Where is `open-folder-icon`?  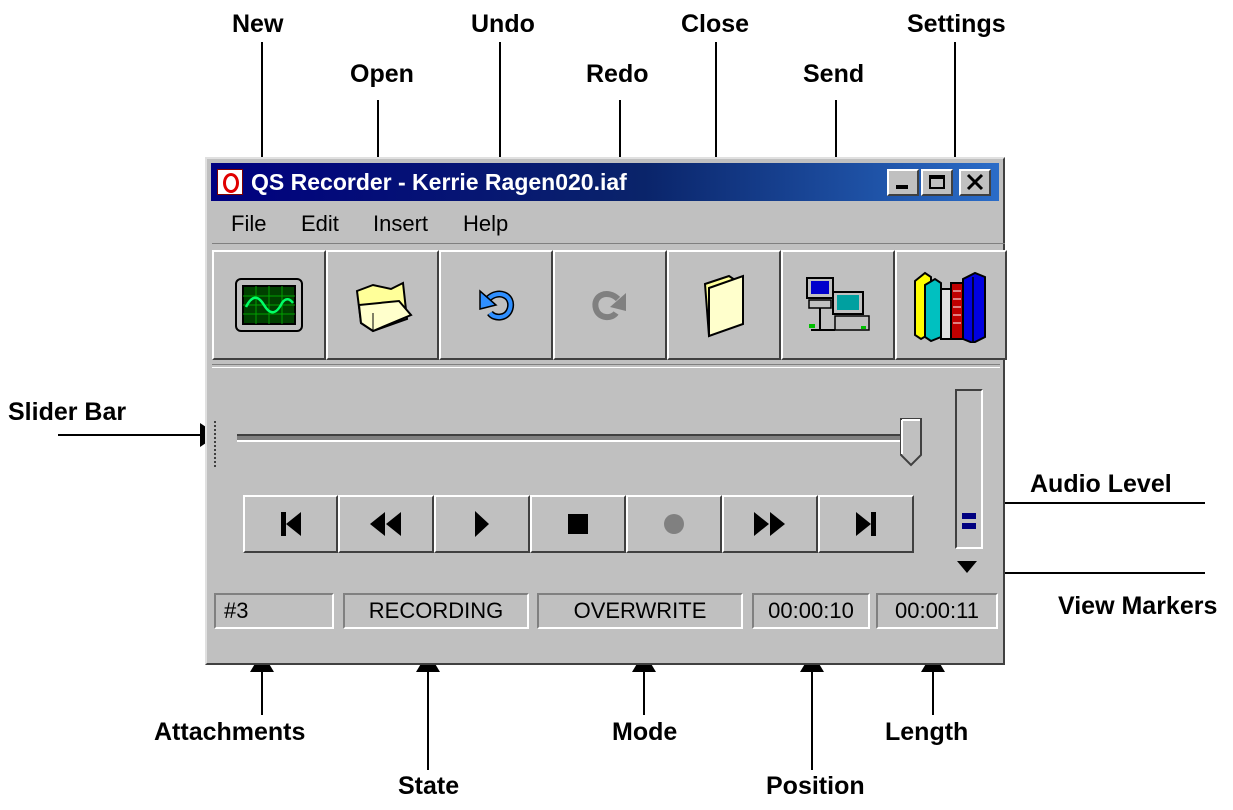 open-folder-icon is located at coordinates (384, 307).